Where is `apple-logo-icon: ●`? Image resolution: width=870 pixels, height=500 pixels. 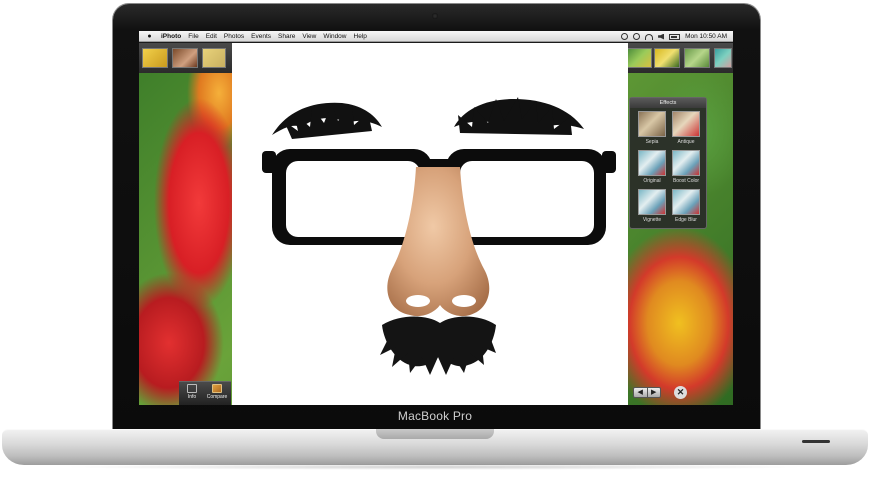
apple-logo-icon: ● is located at coordinates (149, 36).